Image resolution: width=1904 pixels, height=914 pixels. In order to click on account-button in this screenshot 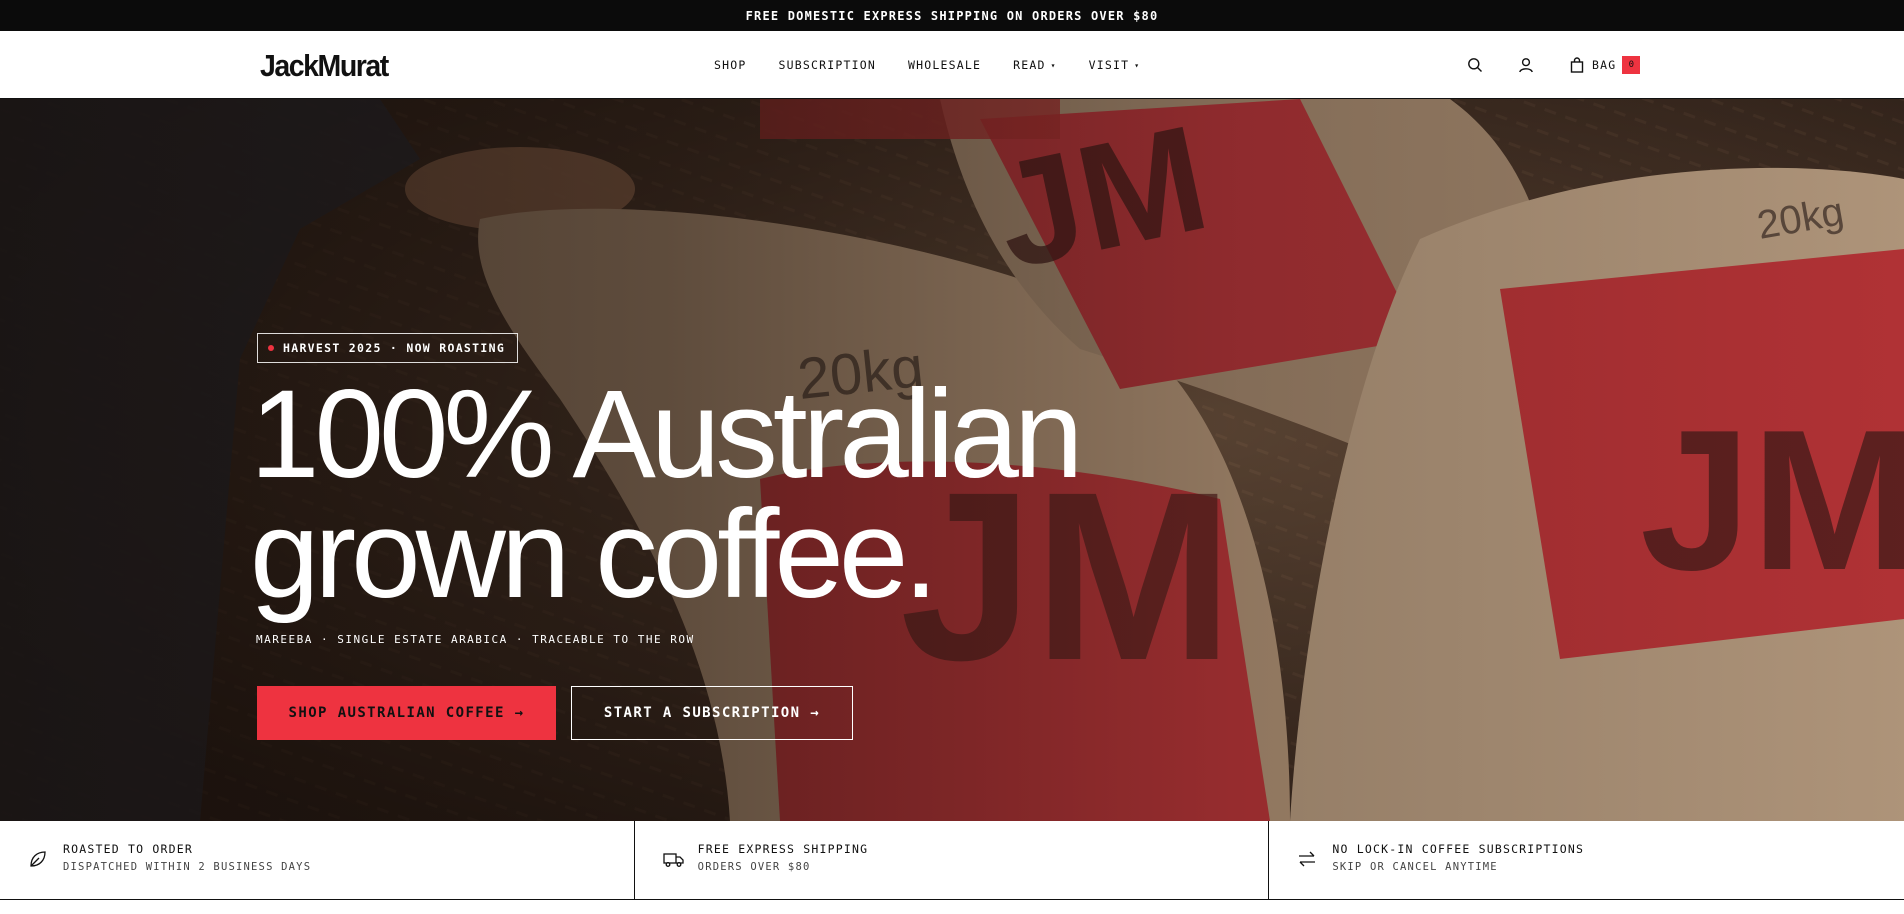, I will do `click(1526, 65)`.